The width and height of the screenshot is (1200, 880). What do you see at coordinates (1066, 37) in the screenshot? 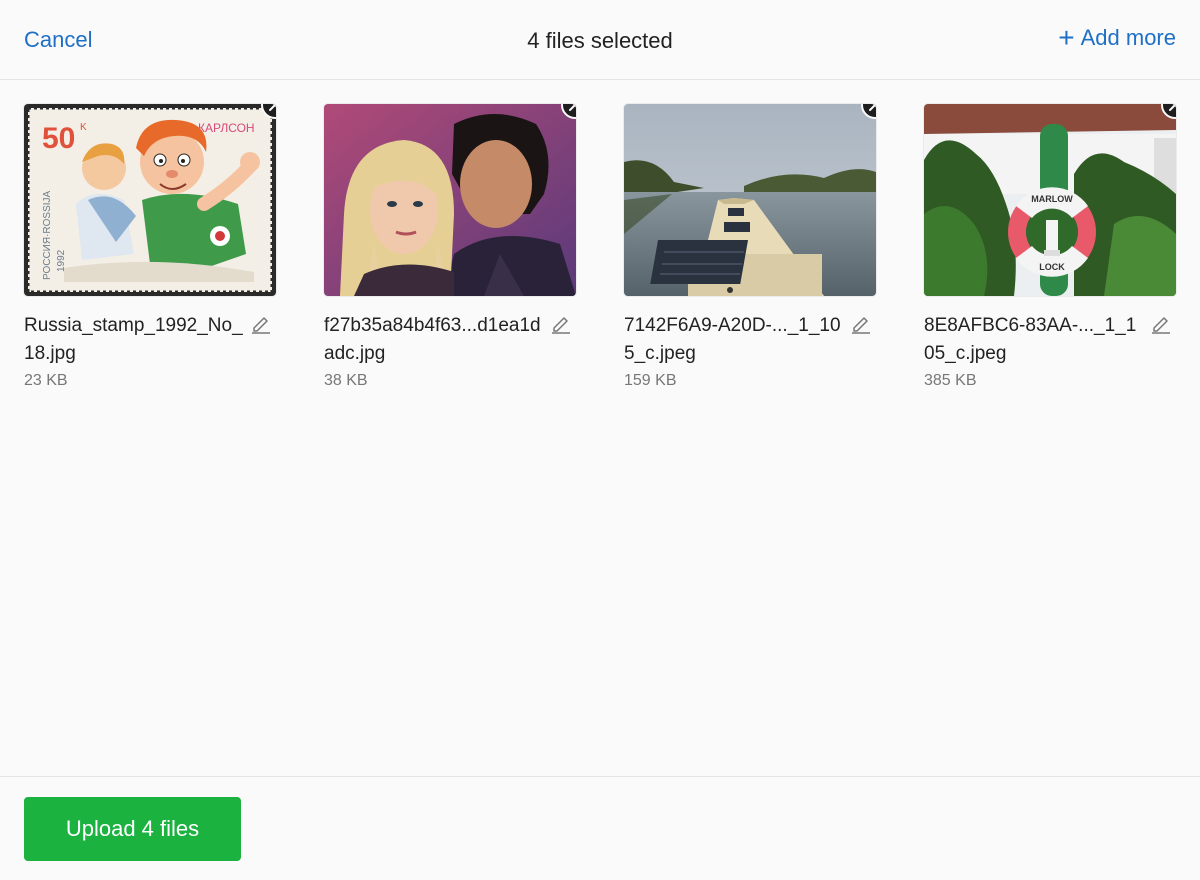
I see `plus-icon: +` at bounding box center [1066, 37].